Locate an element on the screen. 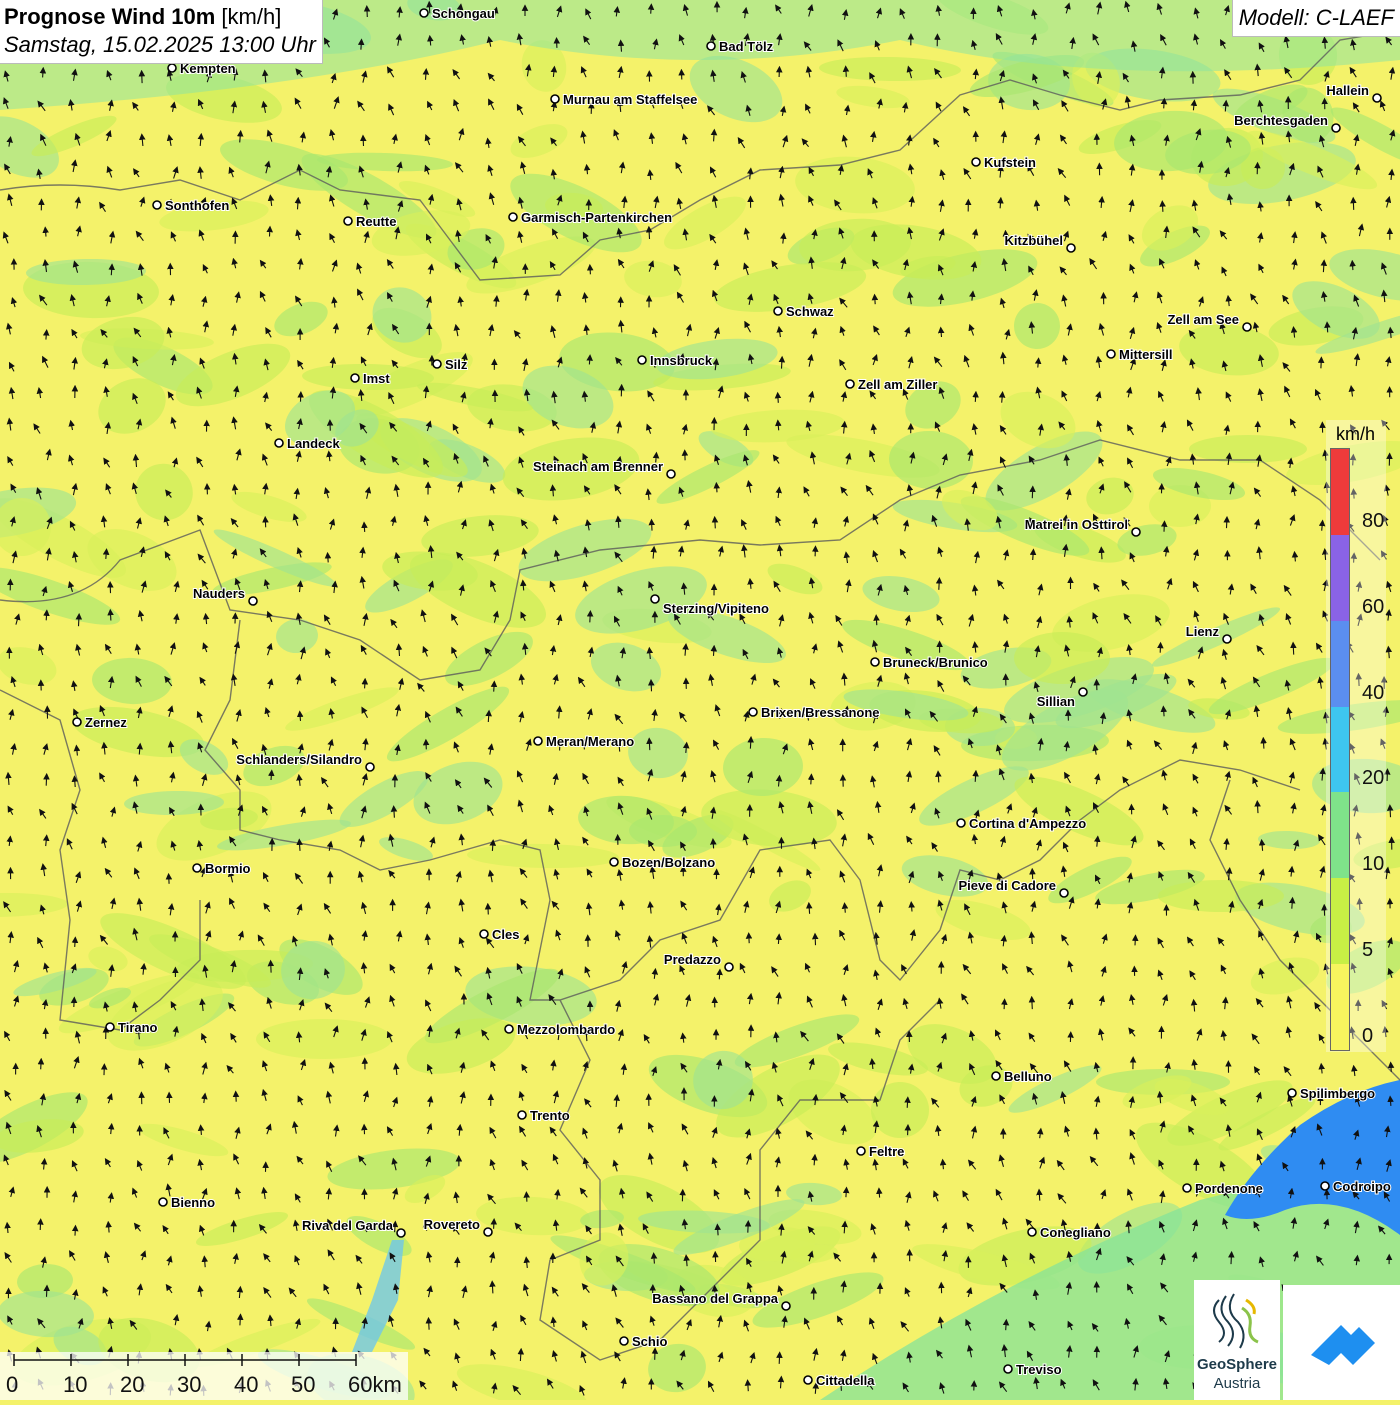 The image size is (1400, 1405). scale-label: 50 is located at coordinates (303, 1385).